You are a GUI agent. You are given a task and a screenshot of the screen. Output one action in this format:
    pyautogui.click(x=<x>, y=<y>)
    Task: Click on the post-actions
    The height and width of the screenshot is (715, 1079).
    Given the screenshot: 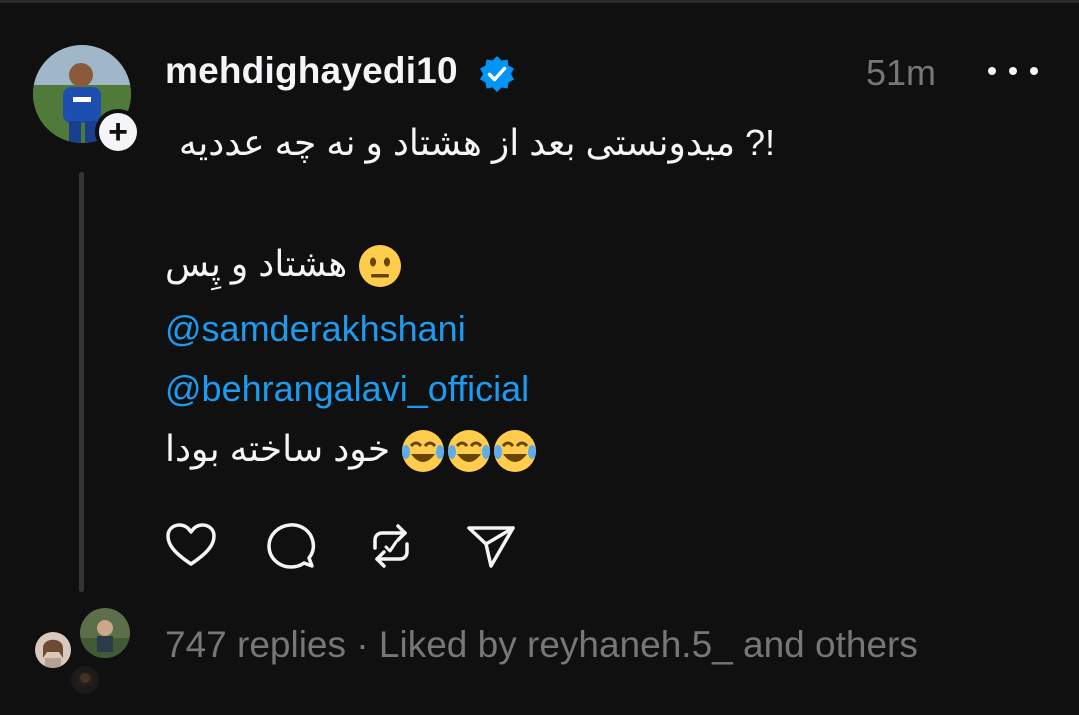 What is the action you would take?
    pyautogui.click(x=365, y=546)
    